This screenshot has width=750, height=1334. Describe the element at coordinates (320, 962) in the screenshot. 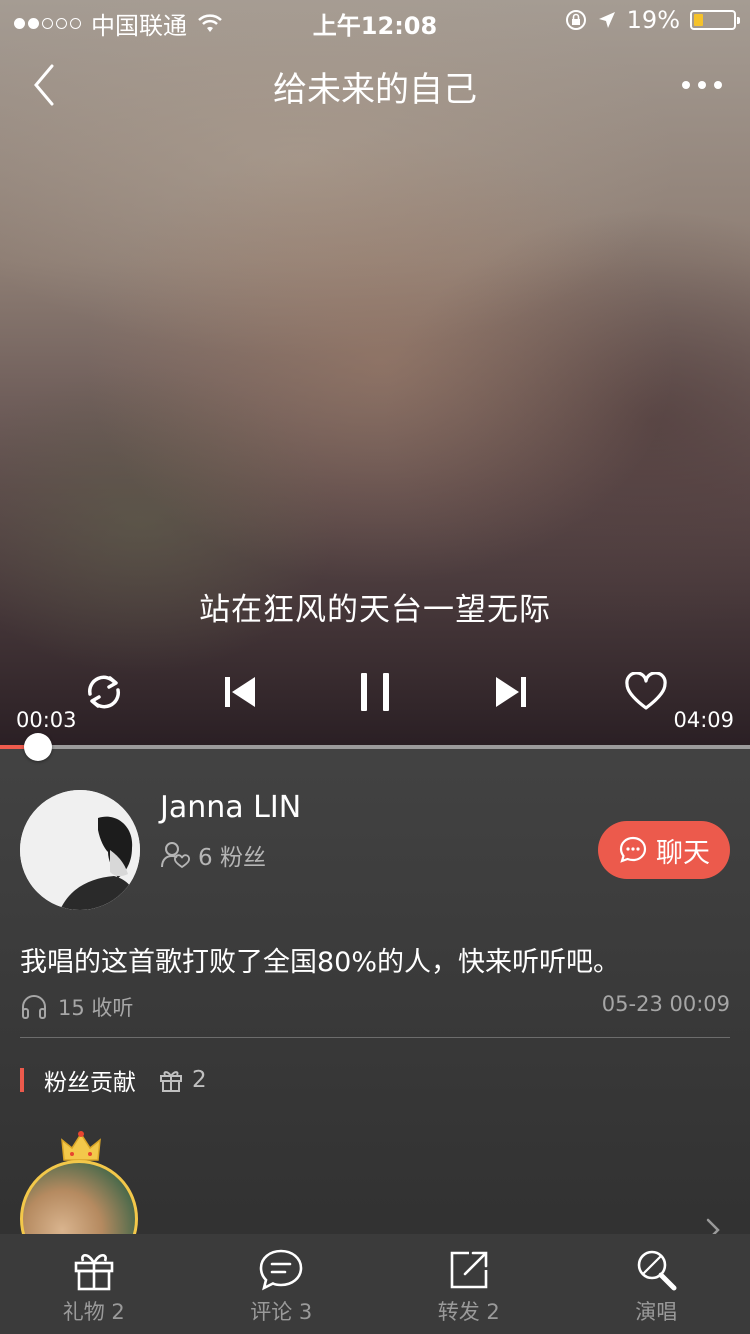

I see `song-description: 我唱的这首歌打败了全国80%的人，快来听听吧。` at that location.